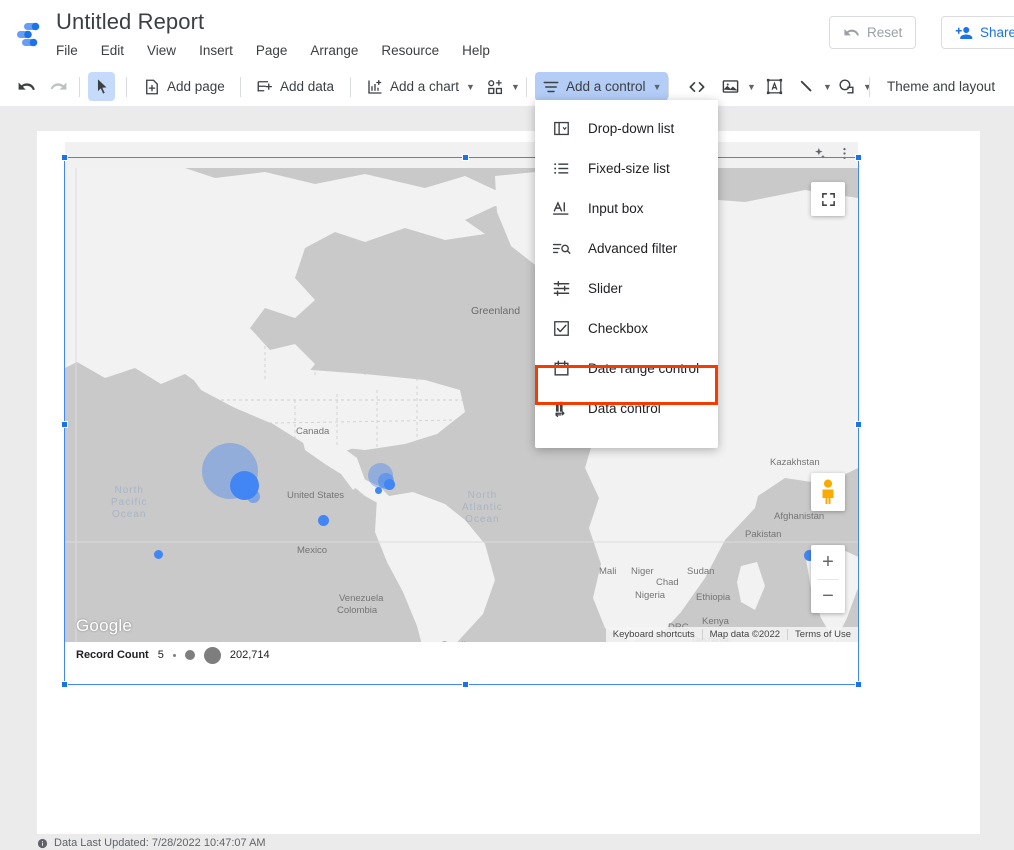  Describe the element at coordinates (222, 50) in the screenshot. I see `menu-insert: Insert` at that location.